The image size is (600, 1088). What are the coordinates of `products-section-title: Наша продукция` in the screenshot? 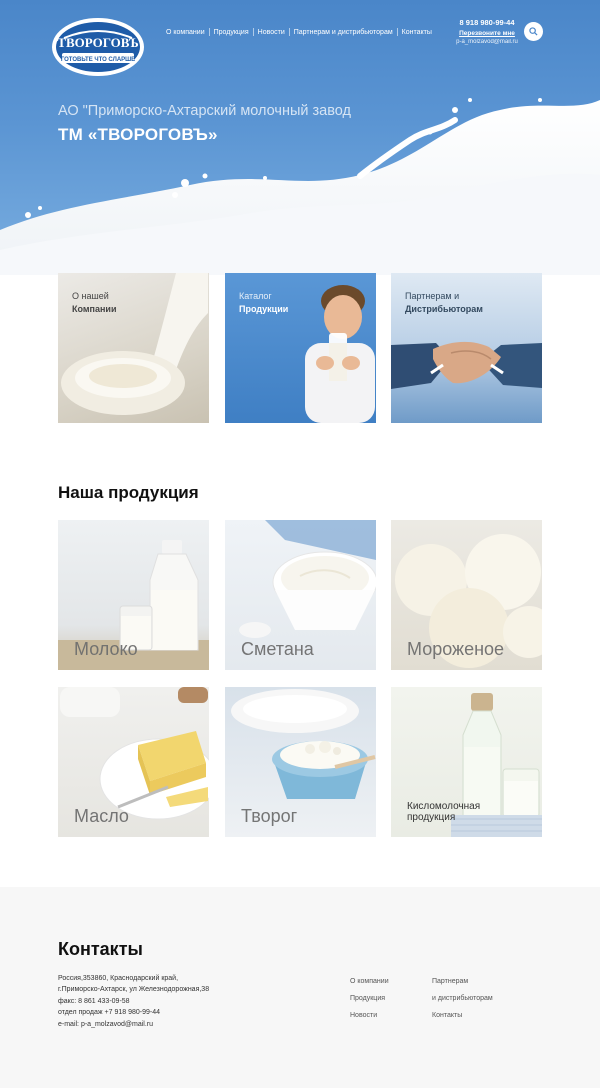 It's located at (128, 492).